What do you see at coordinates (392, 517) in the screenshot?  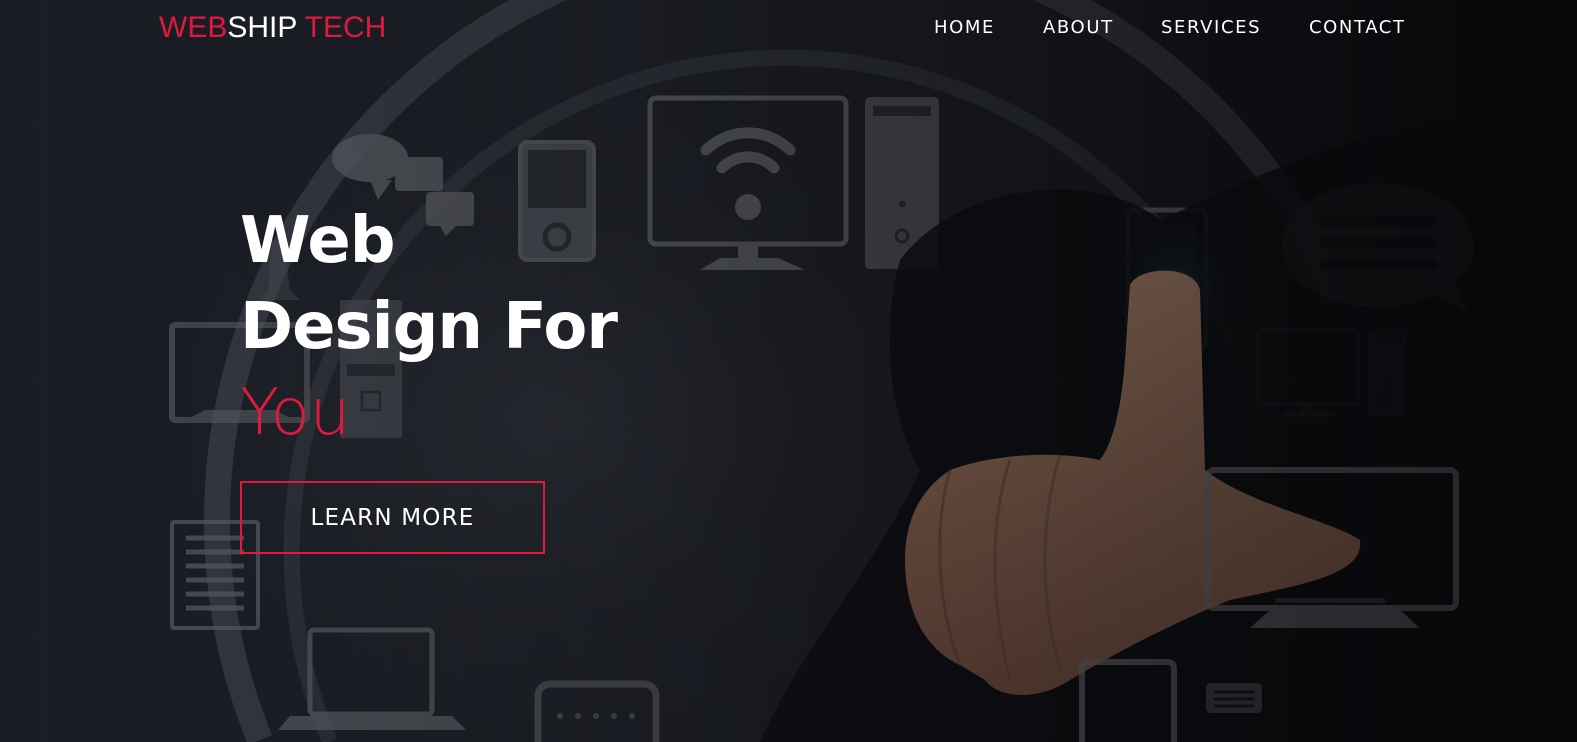 I see `learn-more-button: LEARN MORE` at bounding box center [392, 517].